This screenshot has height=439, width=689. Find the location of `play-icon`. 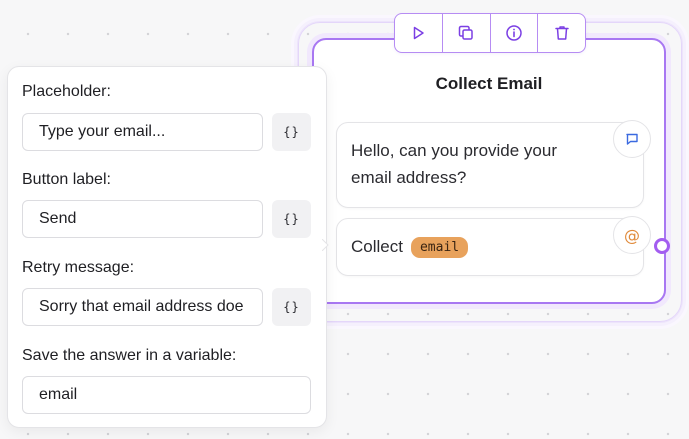

play-icon is located at coordinates (419, 33).